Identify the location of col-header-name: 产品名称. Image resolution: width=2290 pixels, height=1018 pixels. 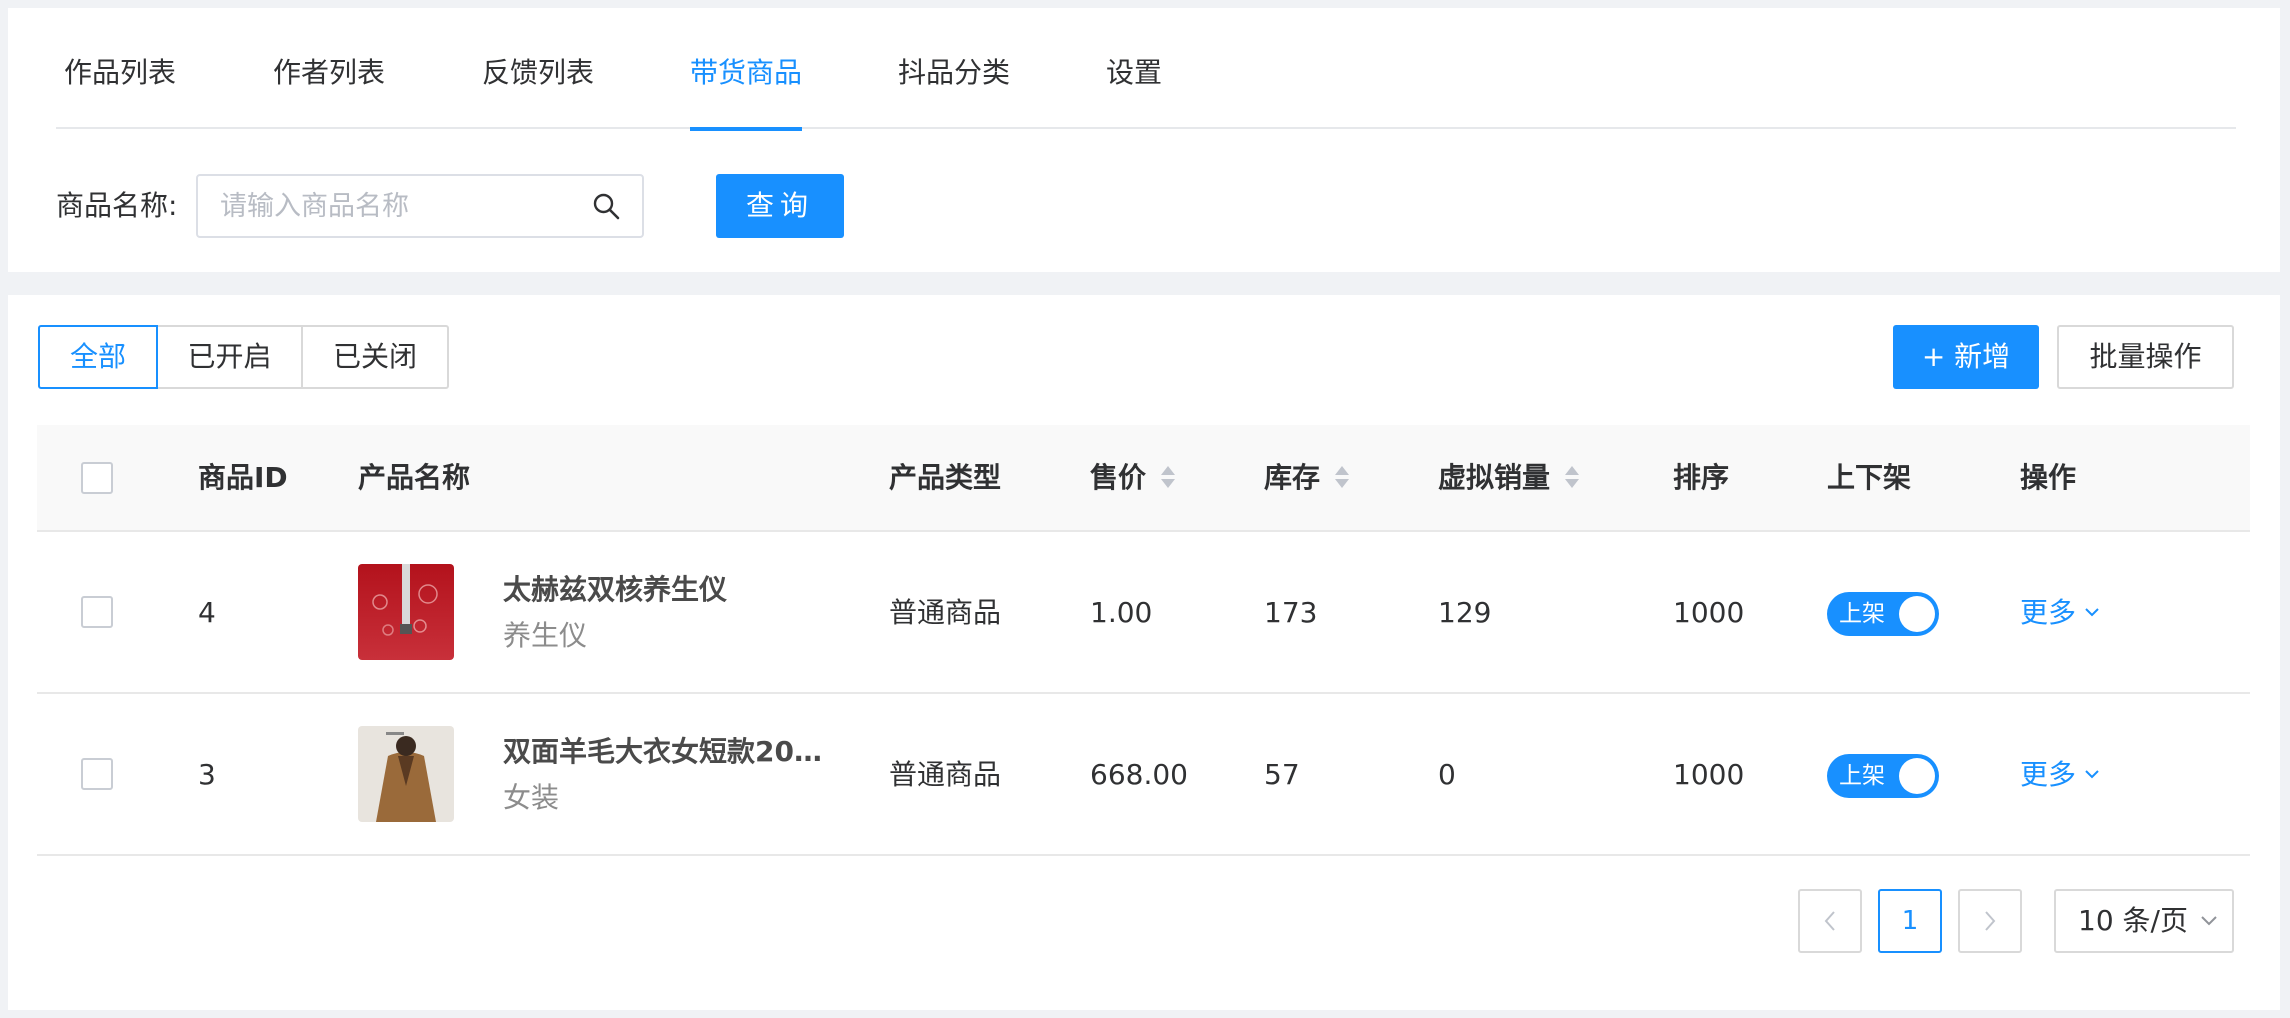
(414, 477).